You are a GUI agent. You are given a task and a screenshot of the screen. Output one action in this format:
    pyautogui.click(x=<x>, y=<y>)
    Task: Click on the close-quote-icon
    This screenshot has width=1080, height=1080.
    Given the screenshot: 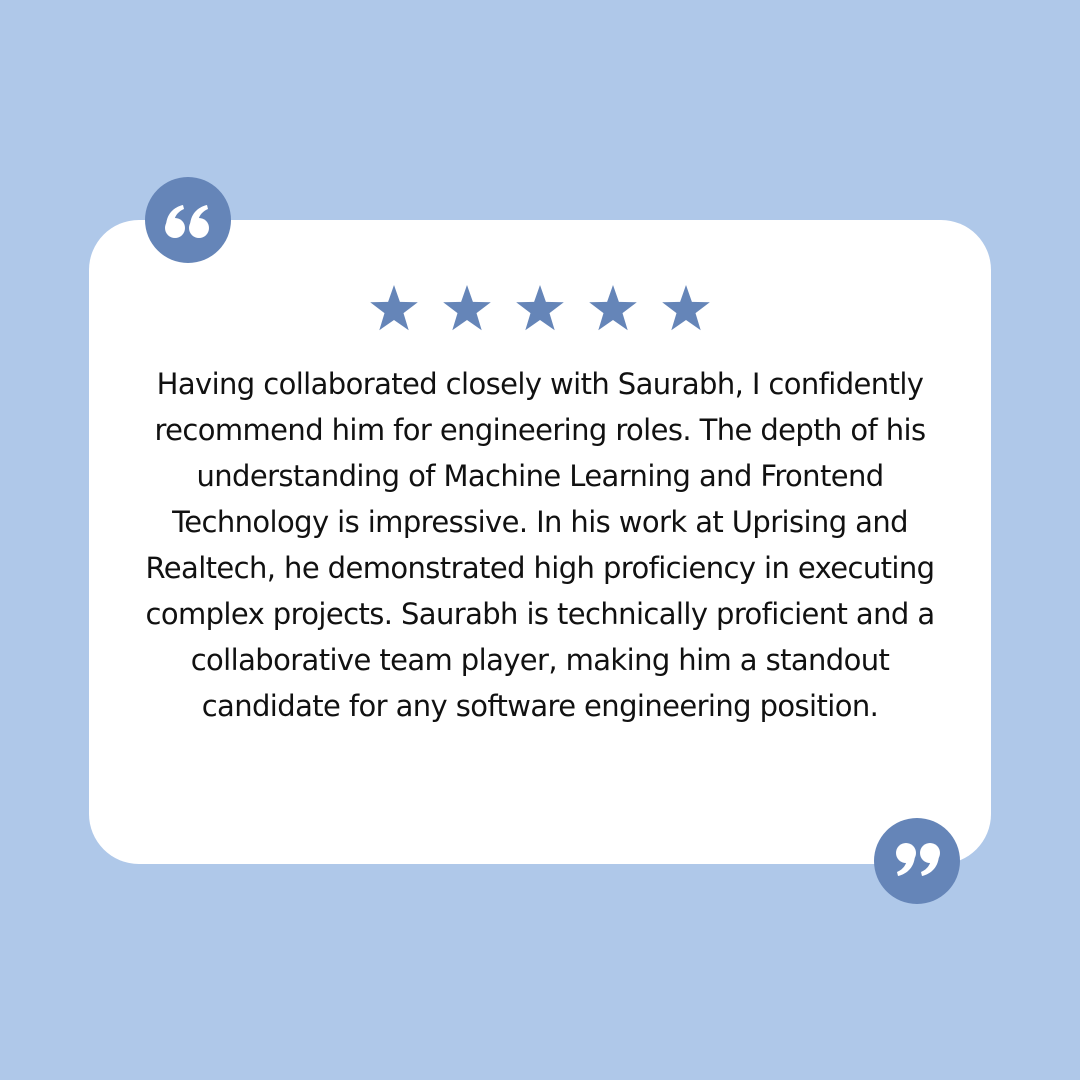 What is the action you would take?
    pyautogui.click(x=917, y=861)
    